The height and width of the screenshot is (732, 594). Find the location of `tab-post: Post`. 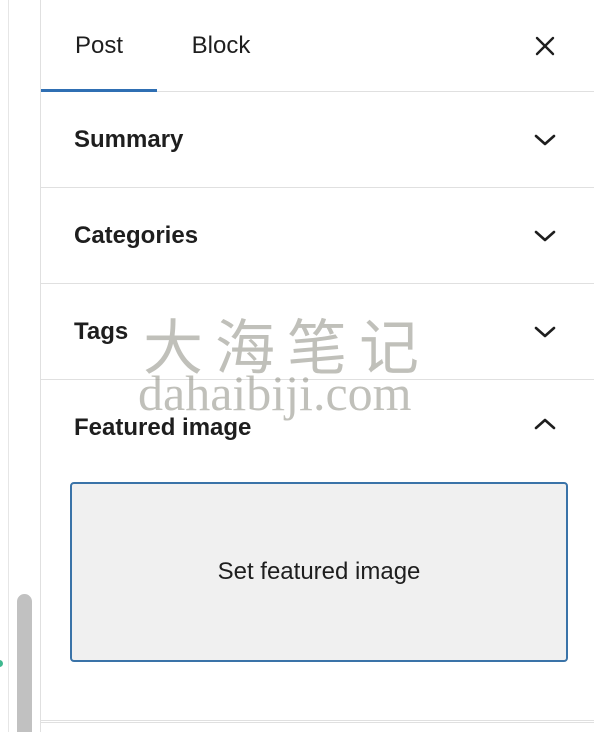

tab-post: Post is located at coordinates (99, 46).